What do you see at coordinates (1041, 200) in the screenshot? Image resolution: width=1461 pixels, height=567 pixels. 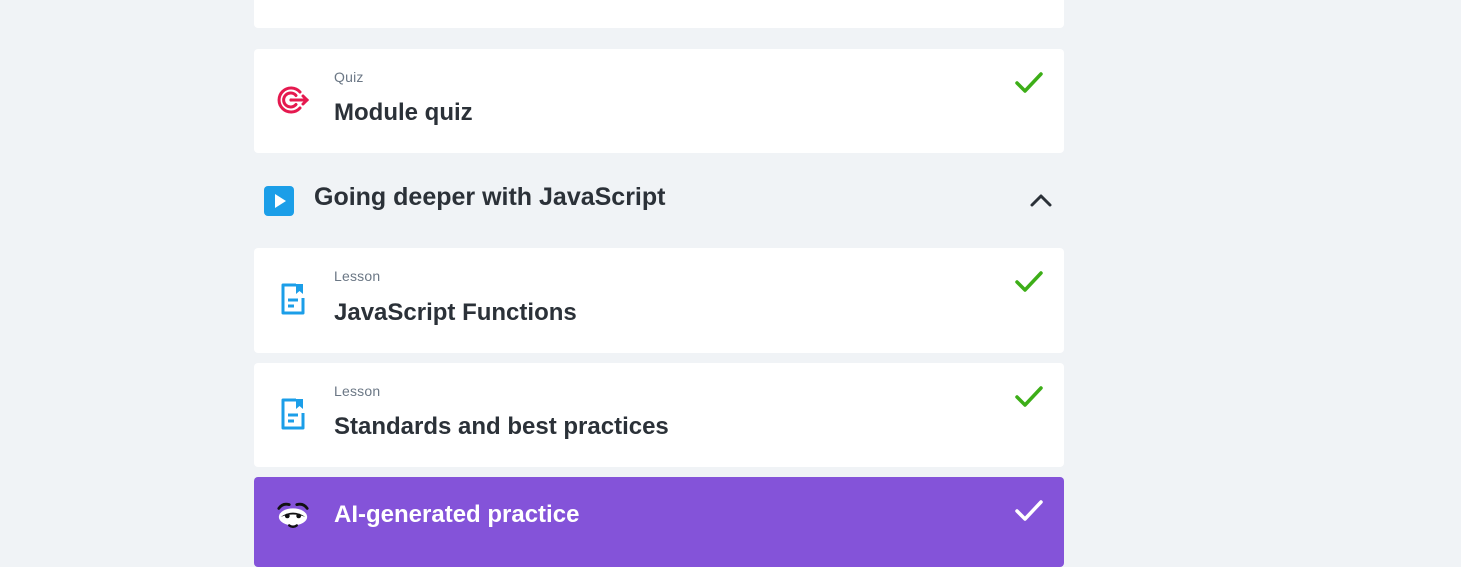 I see `chevron-up-icon` at bounding box center [1041, 200].